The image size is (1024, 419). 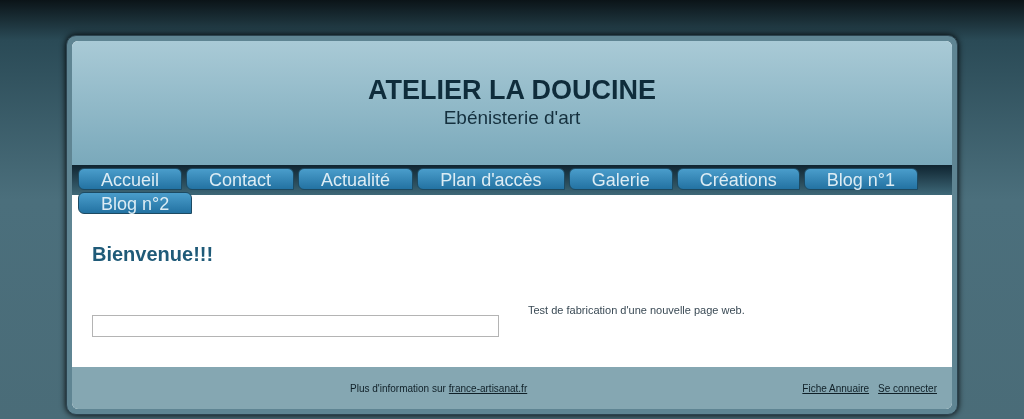 I want to click on footer-link: Se connecter, so click(x=907, y=388).